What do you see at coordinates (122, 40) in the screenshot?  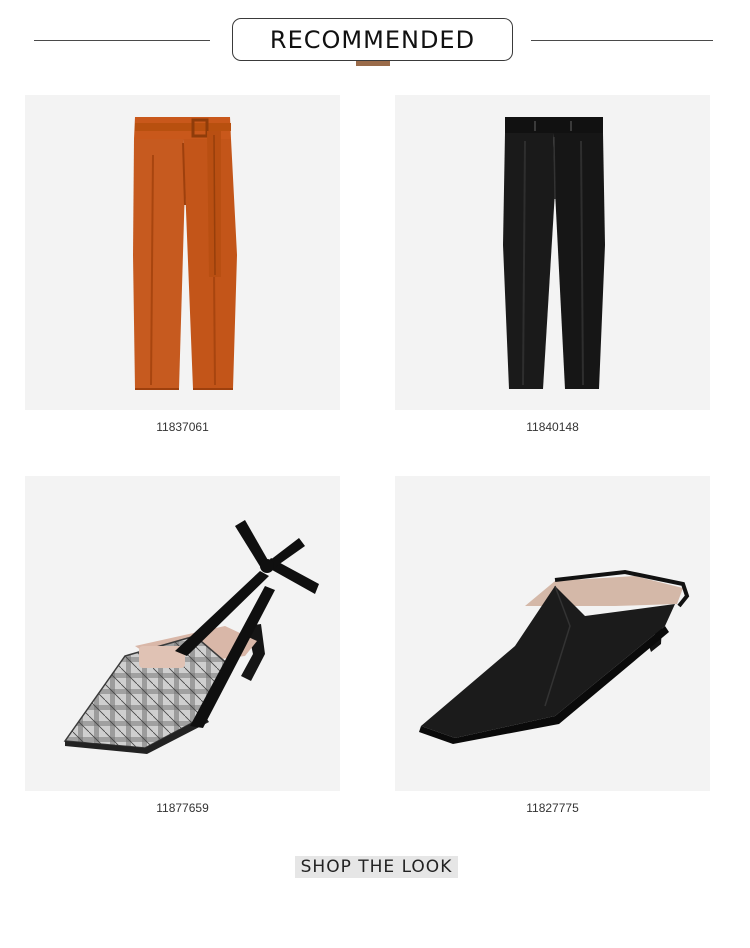 I see `header-divider-left` at bounding box center [122, 40].